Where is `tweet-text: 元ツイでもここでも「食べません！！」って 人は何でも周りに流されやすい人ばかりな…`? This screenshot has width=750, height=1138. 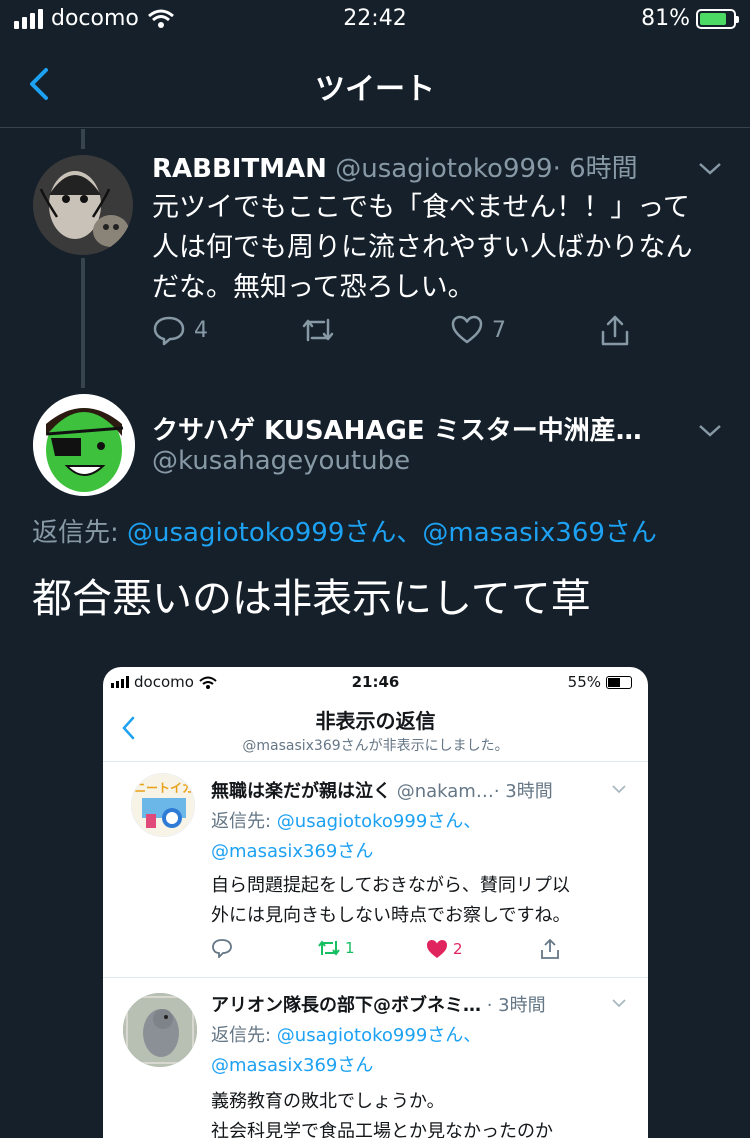 tweet-text: 元ツイでもここでも「食べません！！」って 人は何でも周りに流されやすい人ばかりな… is located at coordinates (422, 247).